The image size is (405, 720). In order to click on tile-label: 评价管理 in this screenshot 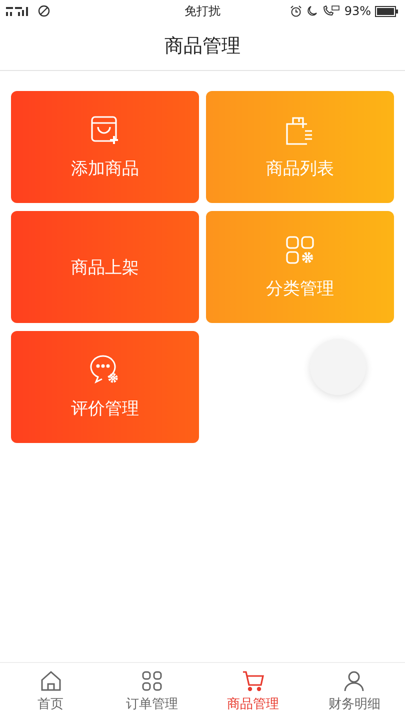, I will do `click(105, 409)`.